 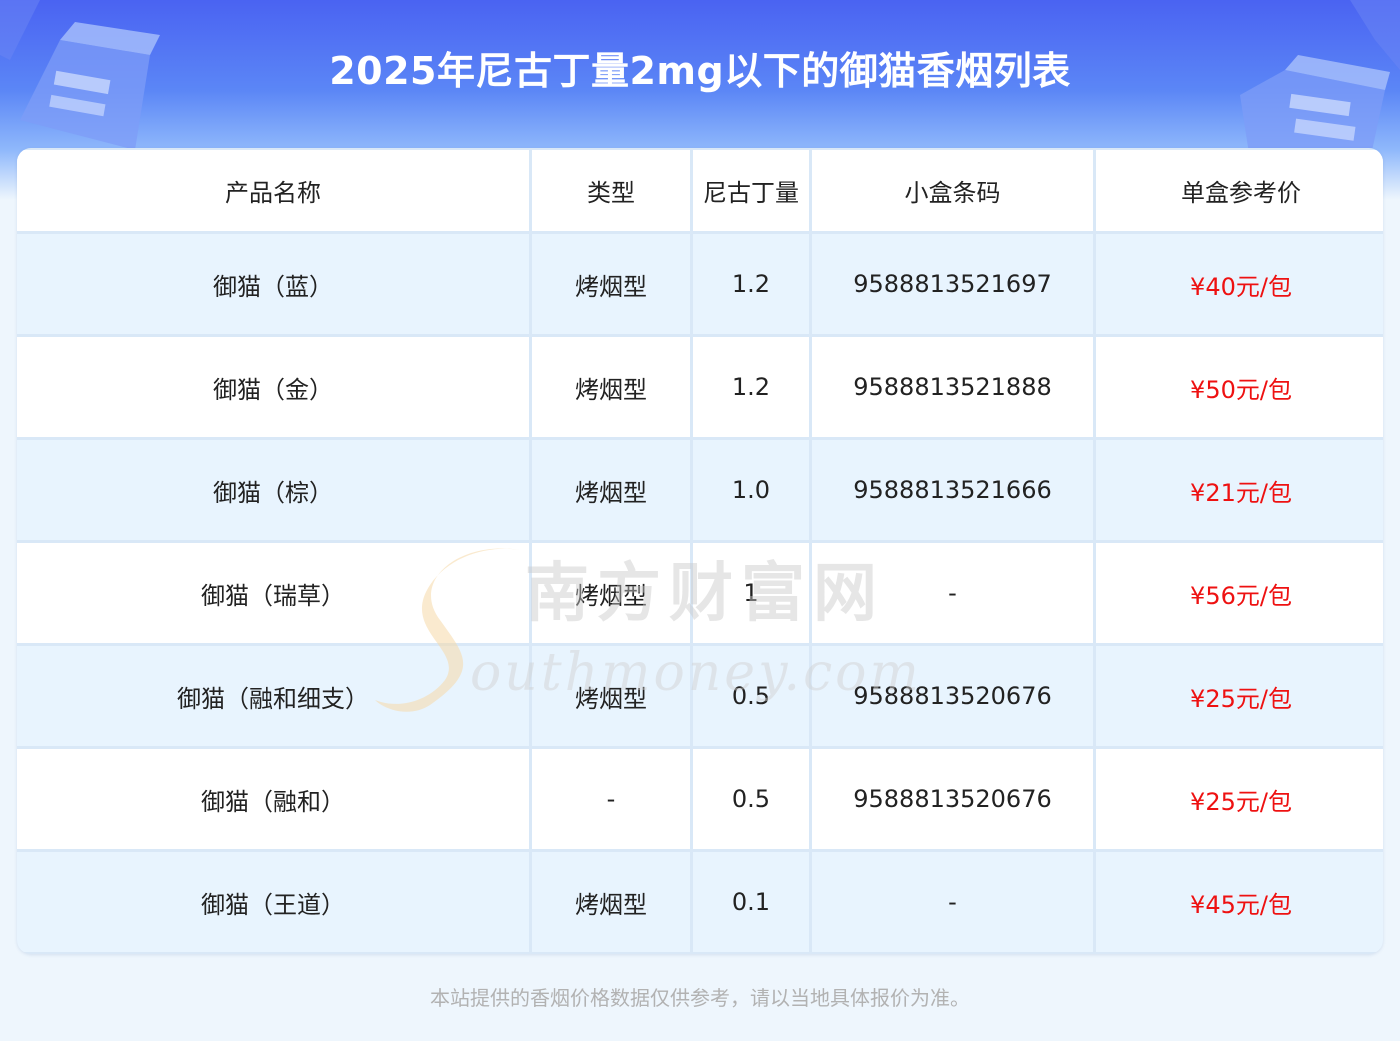 I want to click on product-type: -, so click(x=611, y=799).